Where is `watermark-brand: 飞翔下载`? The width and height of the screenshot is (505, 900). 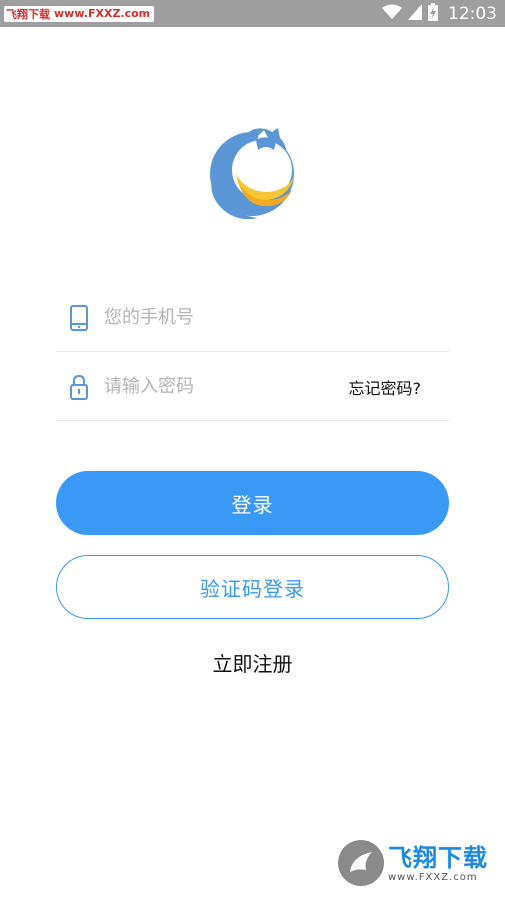 watermark-brand: 飞翔下载 is located at coordinates (438, 857).